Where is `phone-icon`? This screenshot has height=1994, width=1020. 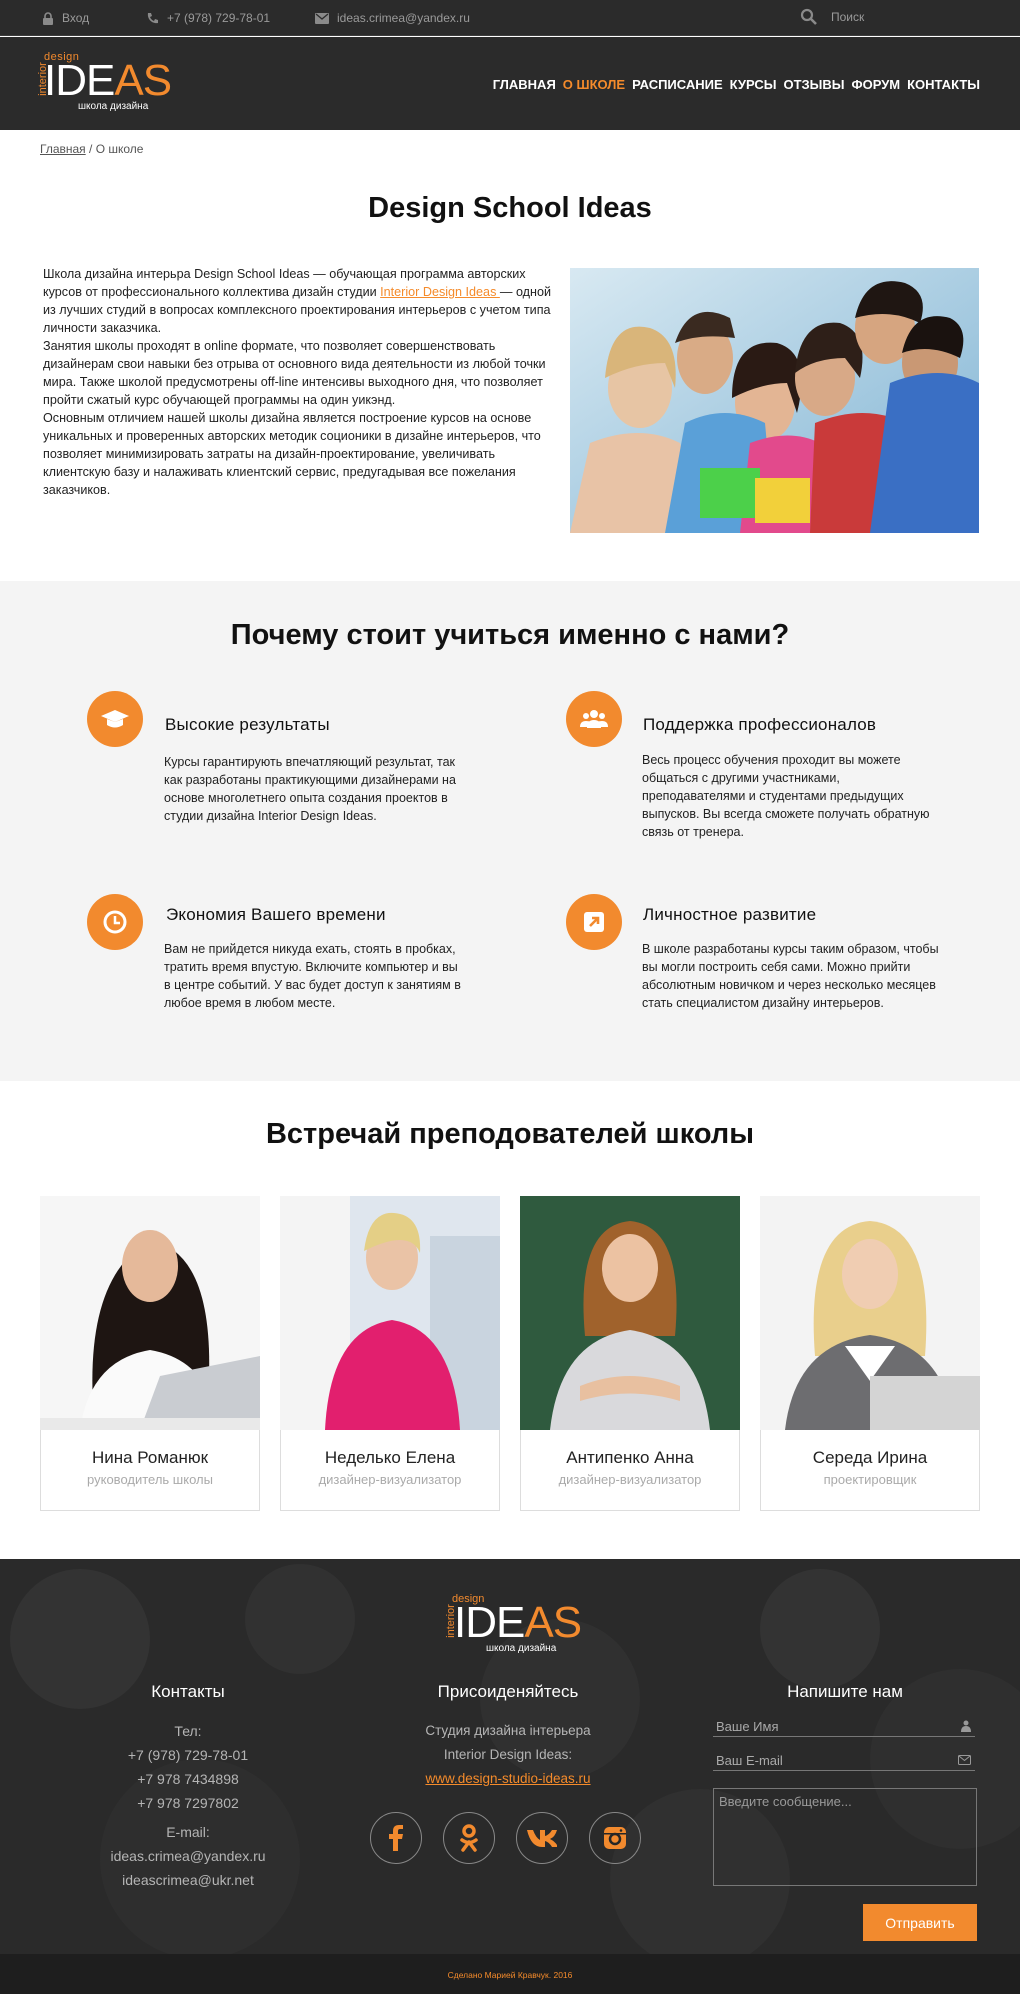
phone-icon is located at coordinates (152, 17).